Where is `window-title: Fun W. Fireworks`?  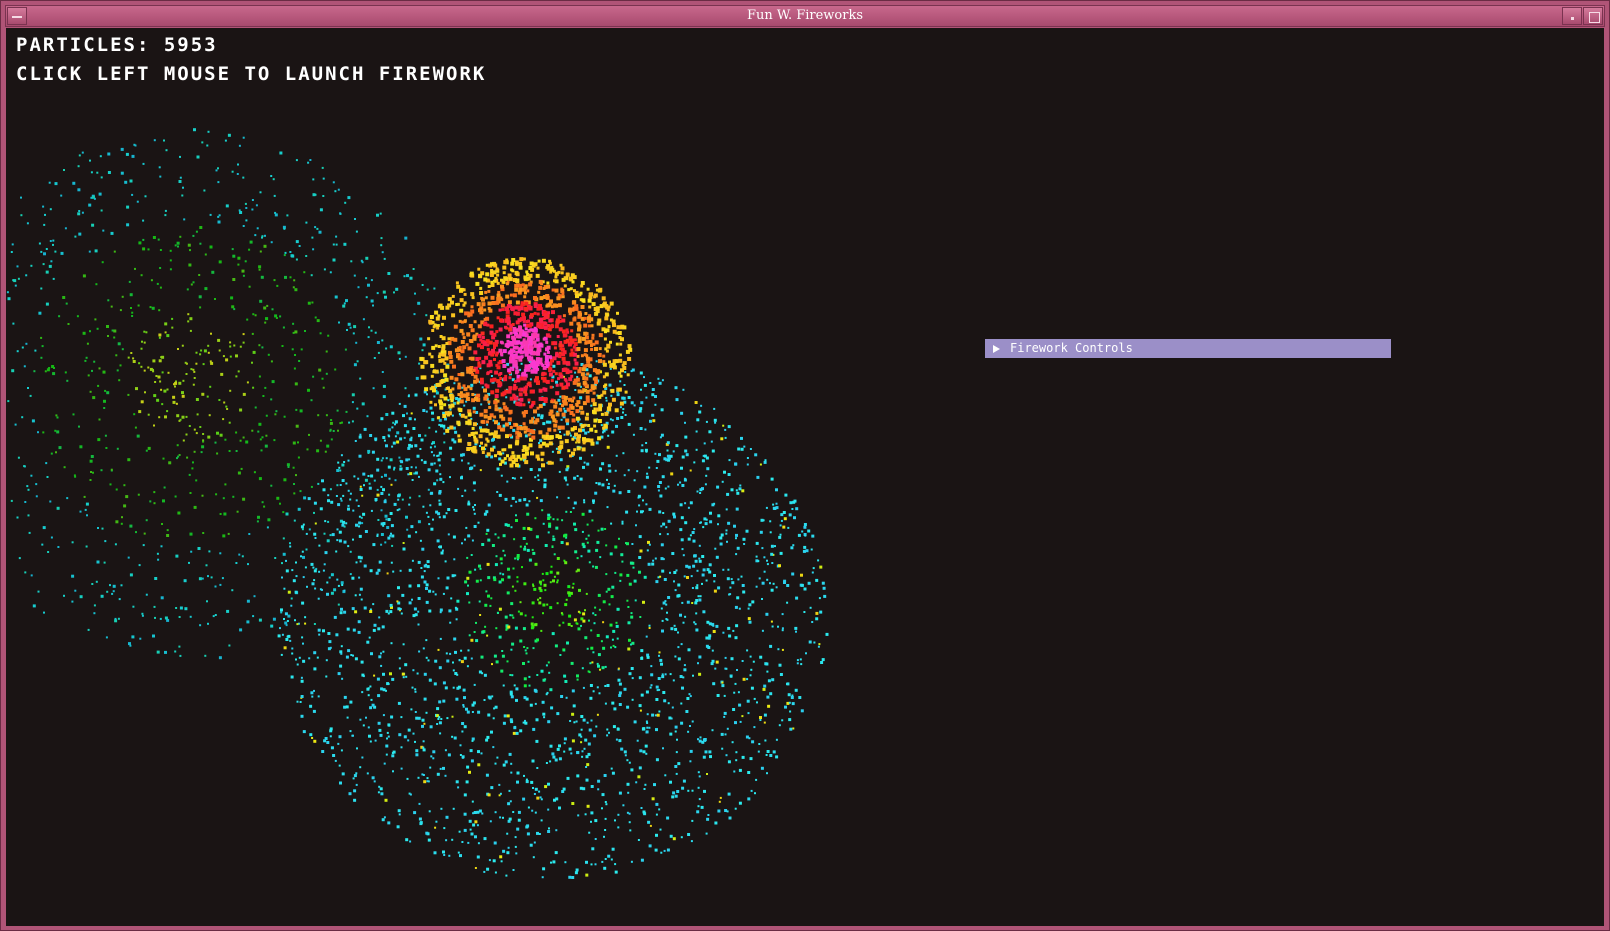
window-title: Fun W. Fireworks is located at coordinates (805, 15).